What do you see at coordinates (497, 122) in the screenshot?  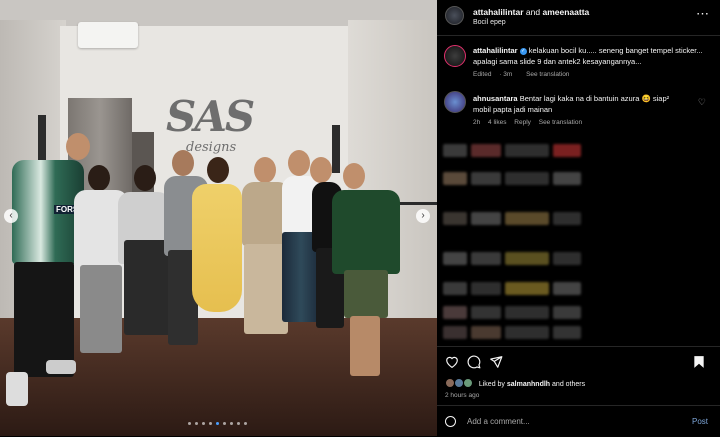 I see `comment-likes: 4 likes` at bounding box center [497, 122].